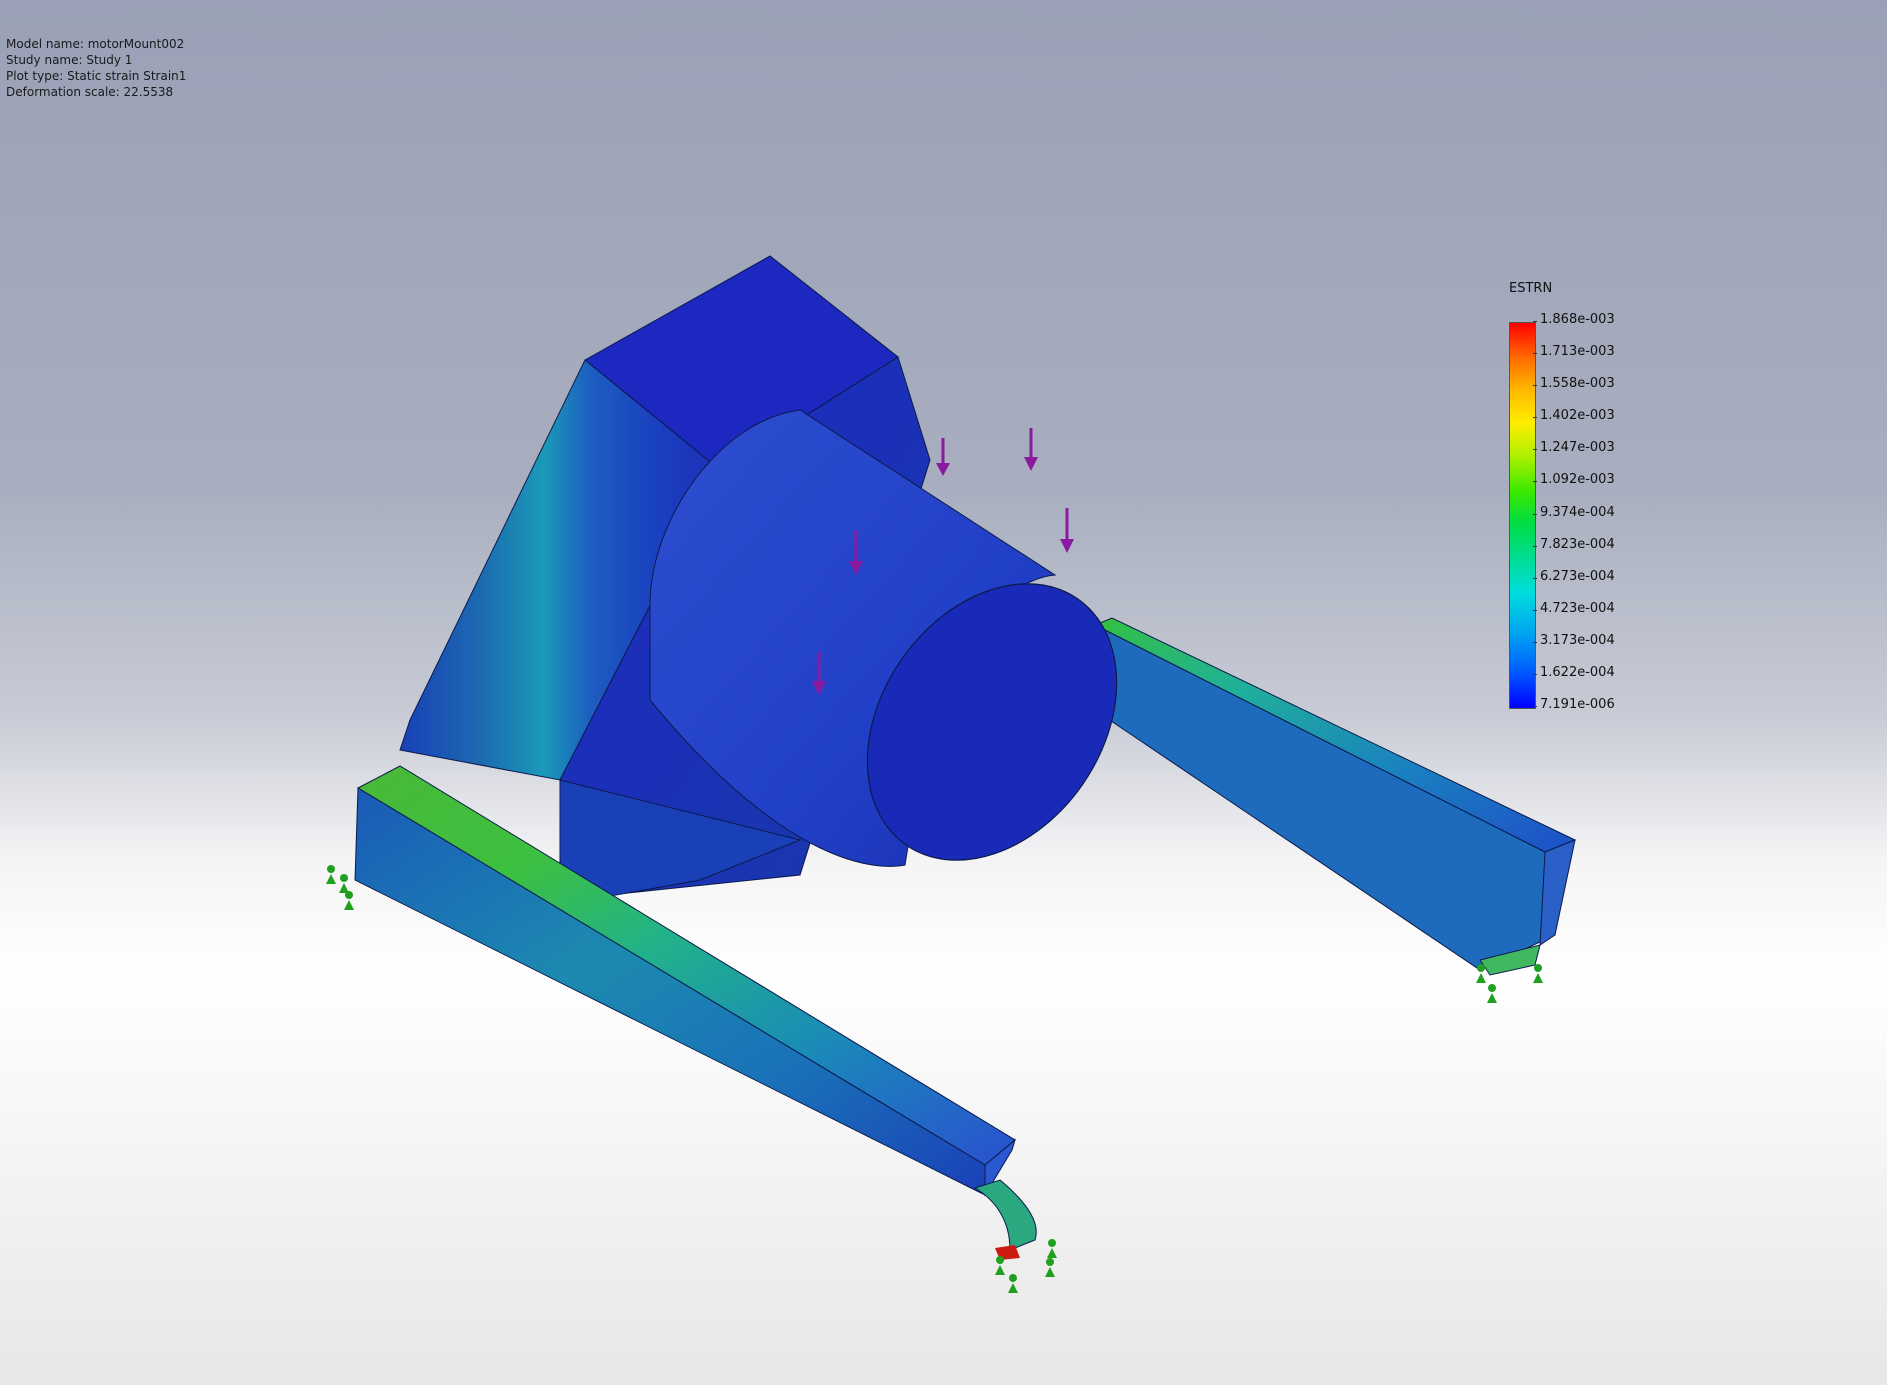 The height and width of the screenshot is (1385, 1887). I want to click on legend-value-label: 3.173e-004, so click(1574, 640).